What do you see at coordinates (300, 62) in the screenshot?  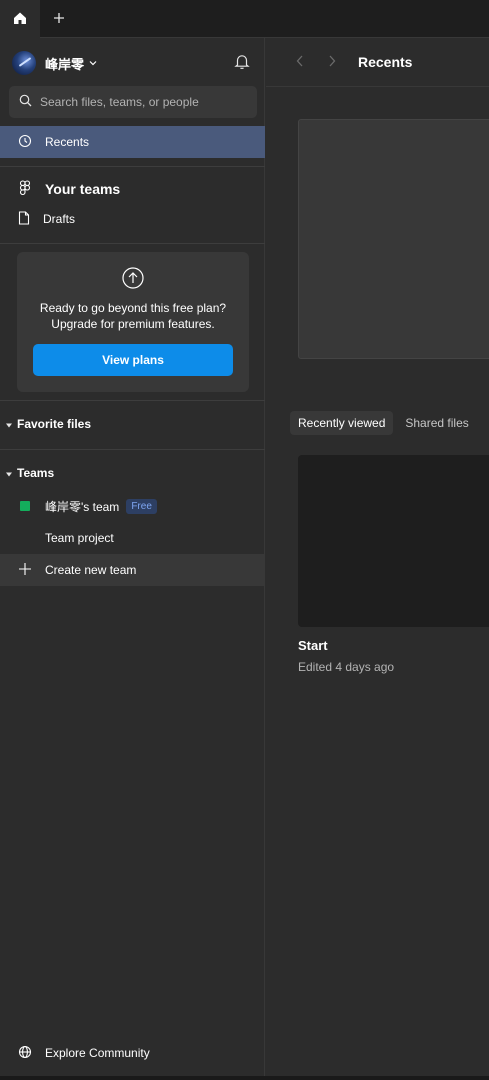 I see `chevron-left-icon` at bounding box center [300, 62].